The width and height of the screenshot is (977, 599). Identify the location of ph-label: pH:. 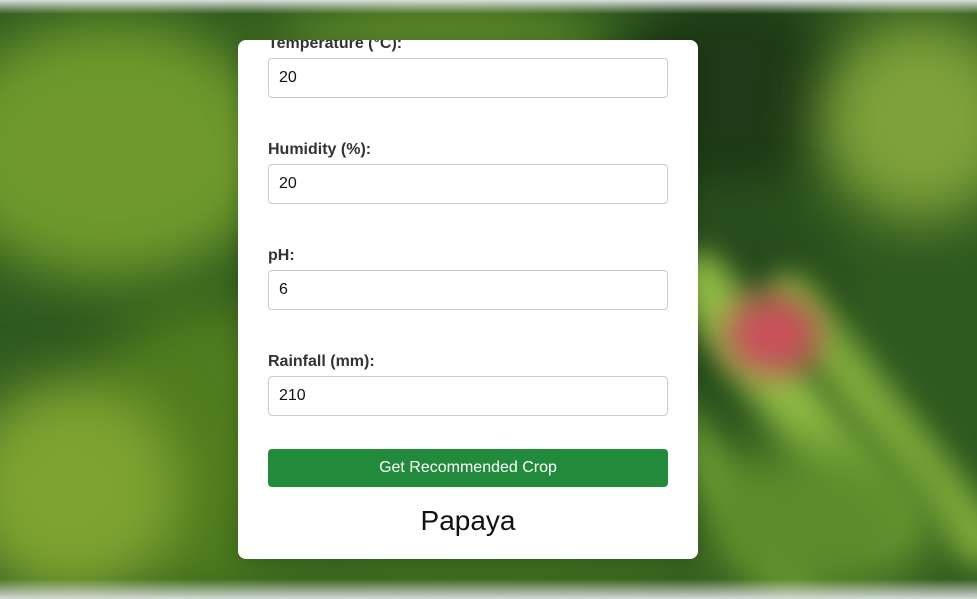
(281, 255).